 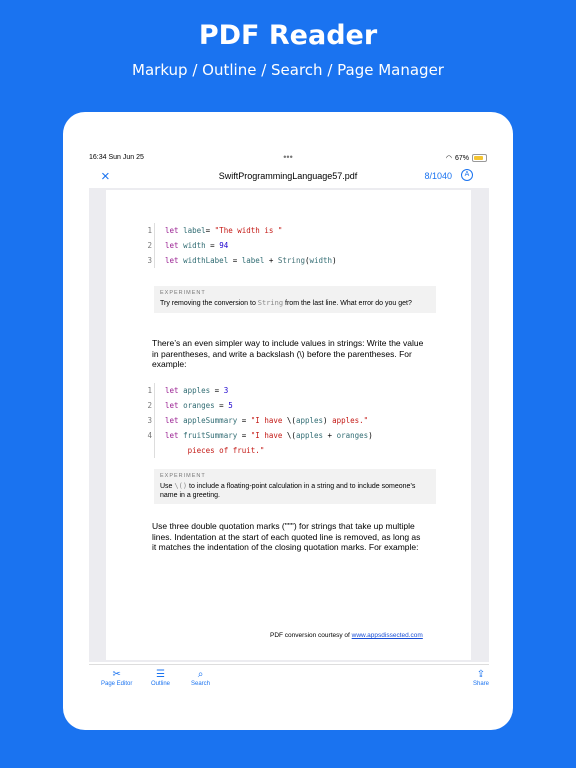 I want to click on share-icon: ⇪, so click(x=481, y=674).